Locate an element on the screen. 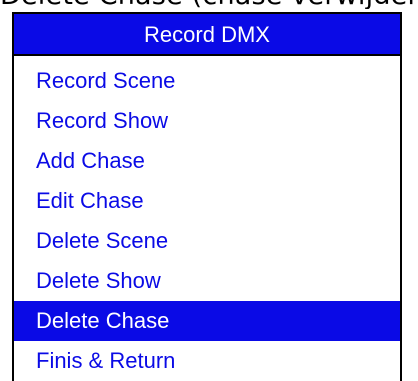  menu-item-edit-chase: Edit Chase is located at coordinates (207, 201).